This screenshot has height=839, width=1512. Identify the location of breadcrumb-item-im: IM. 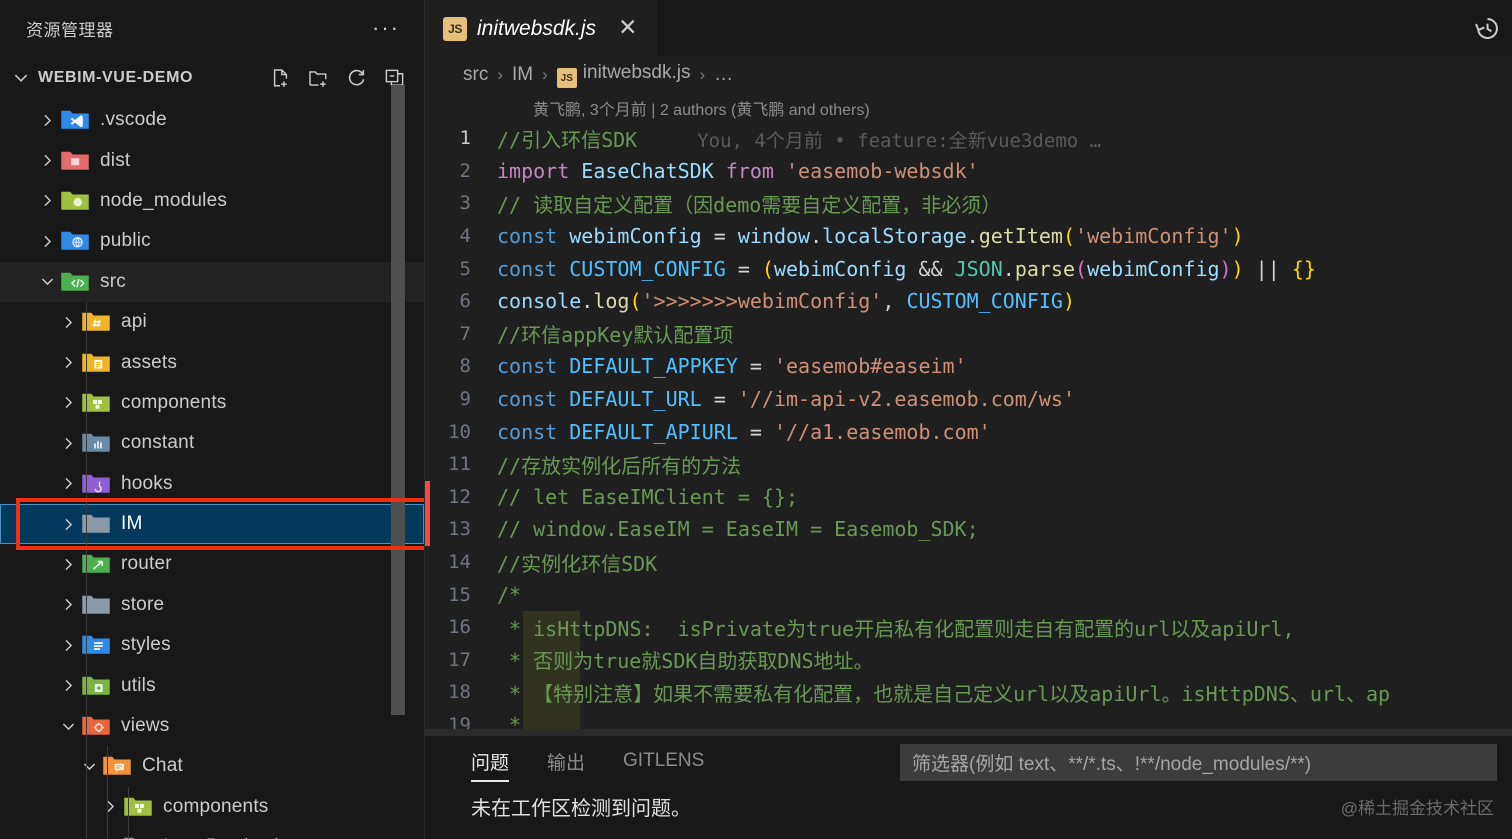
(522, 75).